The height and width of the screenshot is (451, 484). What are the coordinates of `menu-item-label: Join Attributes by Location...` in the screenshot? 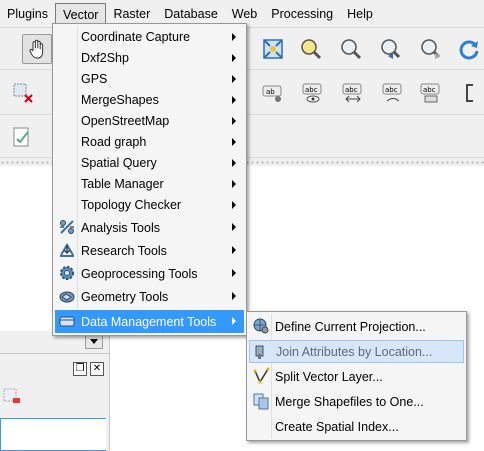 It's located at (354, 351).